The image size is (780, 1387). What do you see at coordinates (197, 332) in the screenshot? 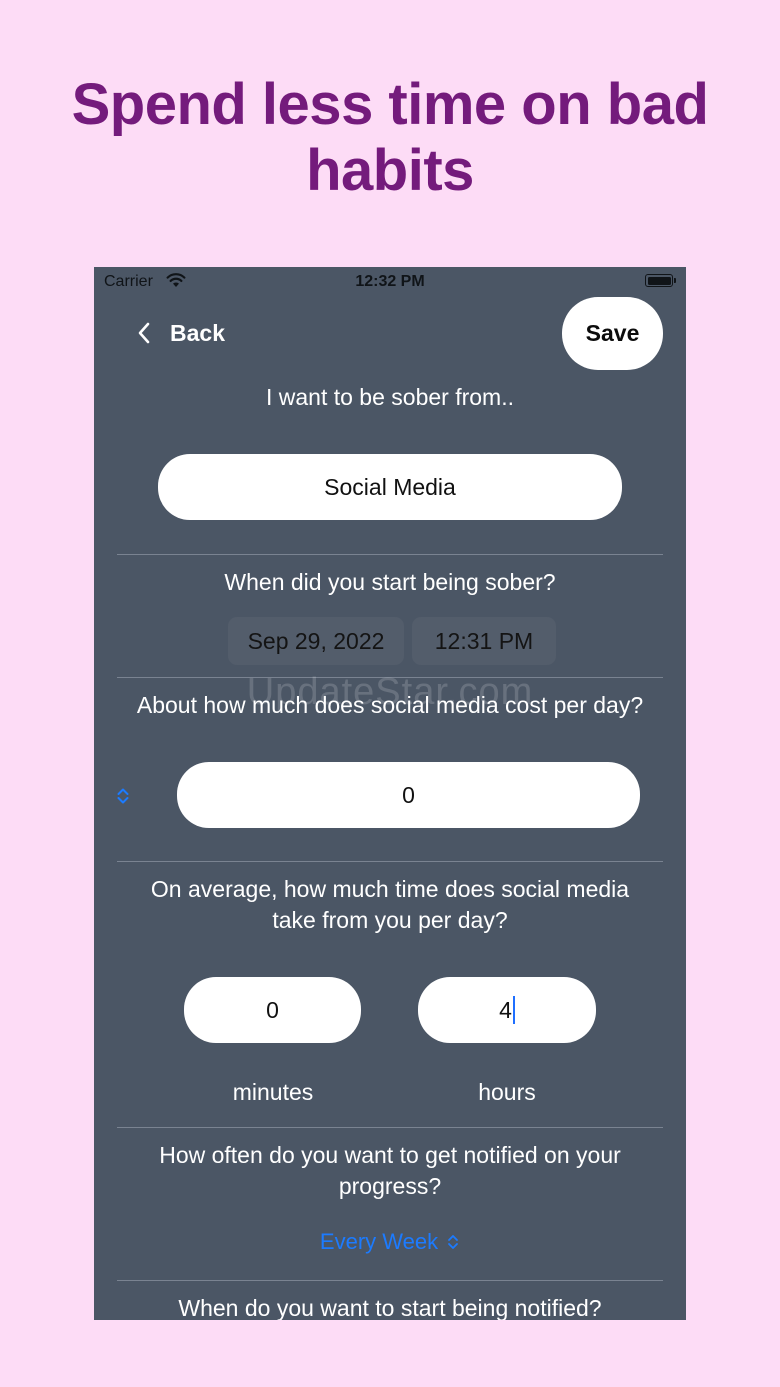
I see `back-label: Back` at bounding box center [197, 332].